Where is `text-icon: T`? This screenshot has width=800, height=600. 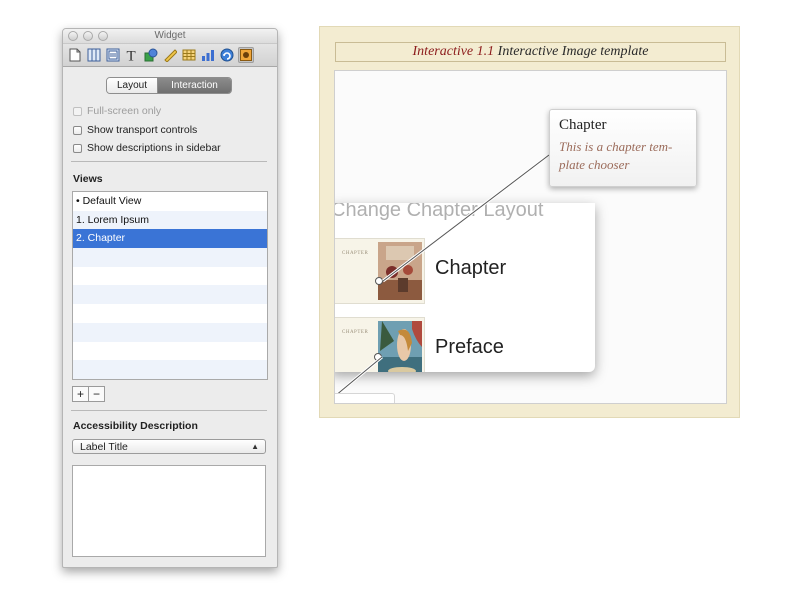
text-icon: T is located at coordinates (132, 55).